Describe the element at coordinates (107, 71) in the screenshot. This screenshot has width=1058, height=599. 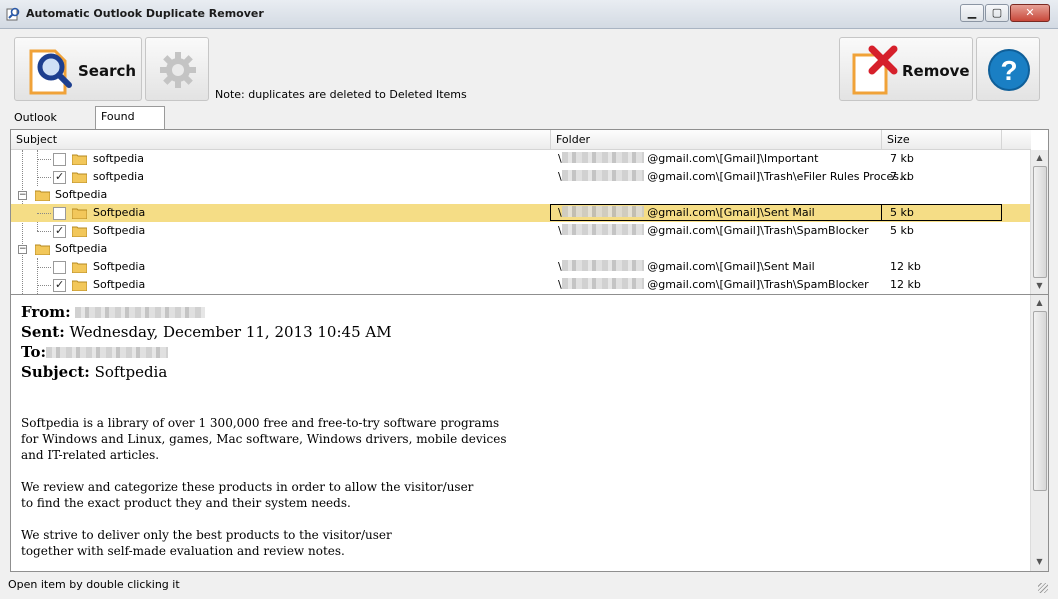
I see `search-button-label: Search` at that location.